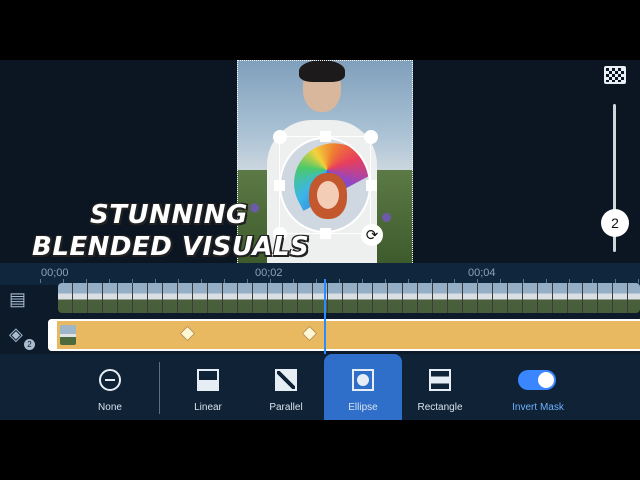 The image size is (640, 480). Describe the element at coordinates (349, 298) in the screenshot. I see `main-video-track` at that location.